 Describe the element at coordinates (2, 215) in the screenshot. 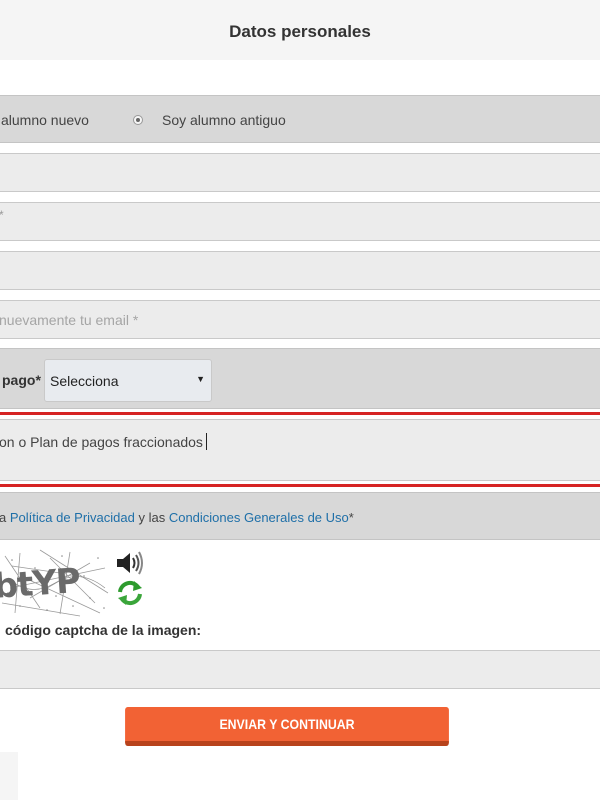

I see `field-required-marker: *` at that location.